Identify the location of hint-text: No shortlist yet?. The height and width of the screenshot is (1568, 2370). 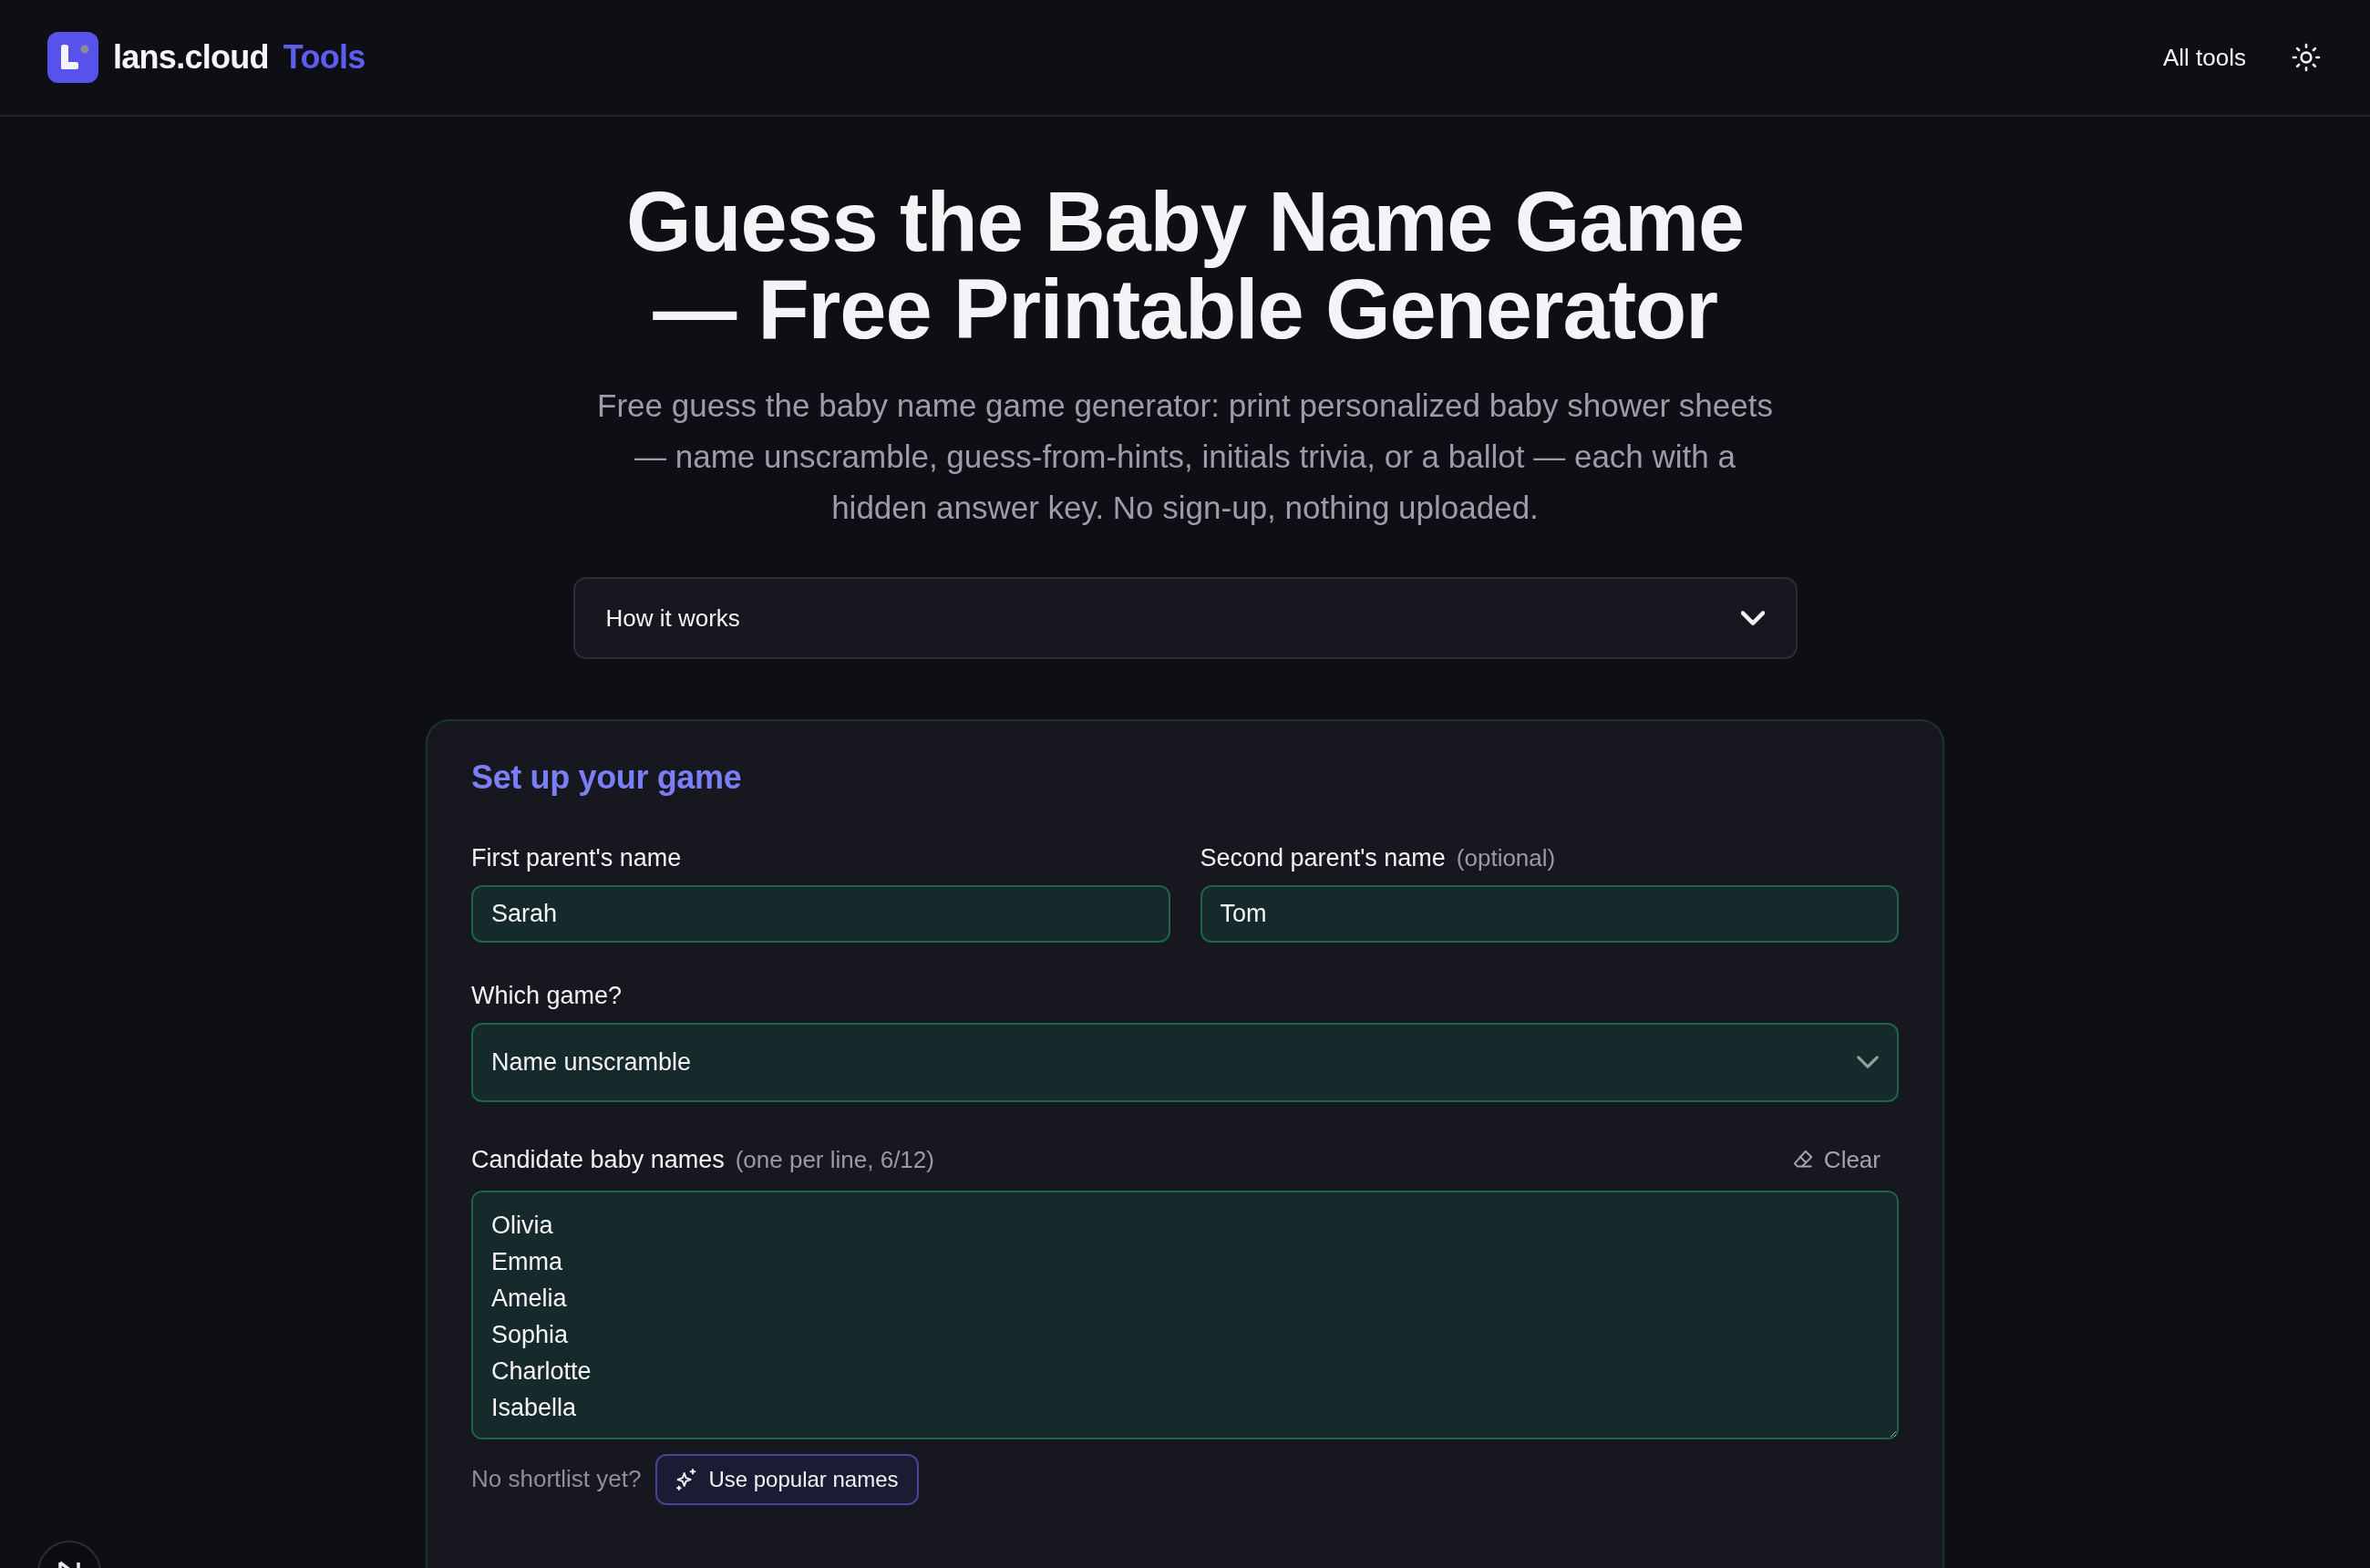
(556, 1479).